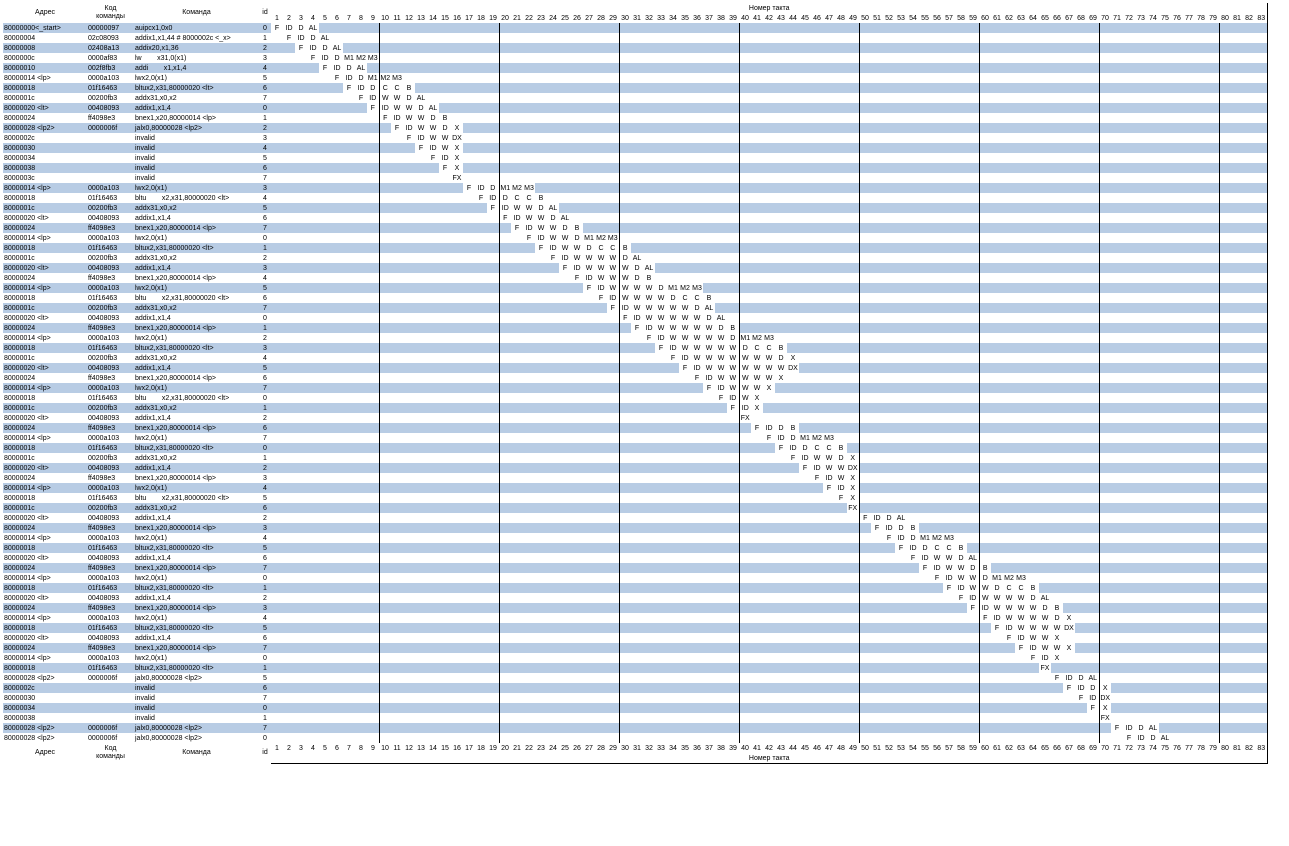 The image size is (1289, 846). What do you see at coordinates (196, 498) in the screenshot?
I see `instruction-cell: bltu x2,x31,80000020 <lt>` at bounding box center [196, 498].